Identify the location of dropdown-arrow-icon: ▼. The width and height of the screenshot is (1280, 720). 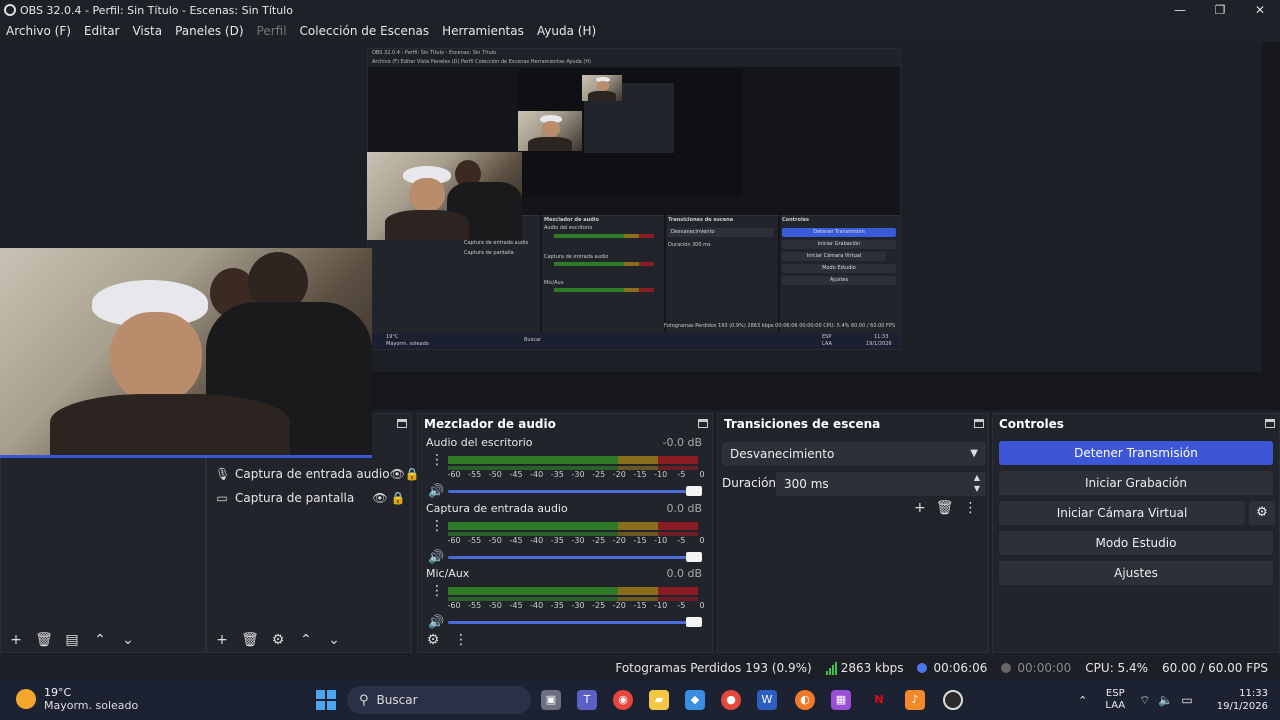
(974, 453).